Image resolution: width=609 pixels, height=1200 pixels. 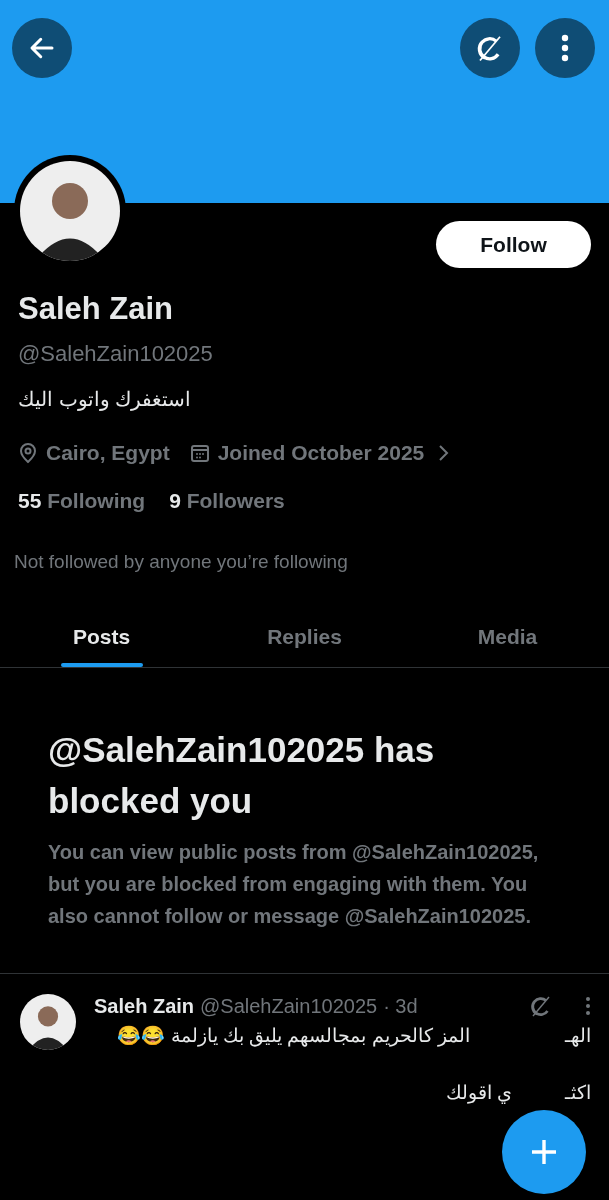 I want to click on profile-tab: Replies, so click(x=304, y=637).